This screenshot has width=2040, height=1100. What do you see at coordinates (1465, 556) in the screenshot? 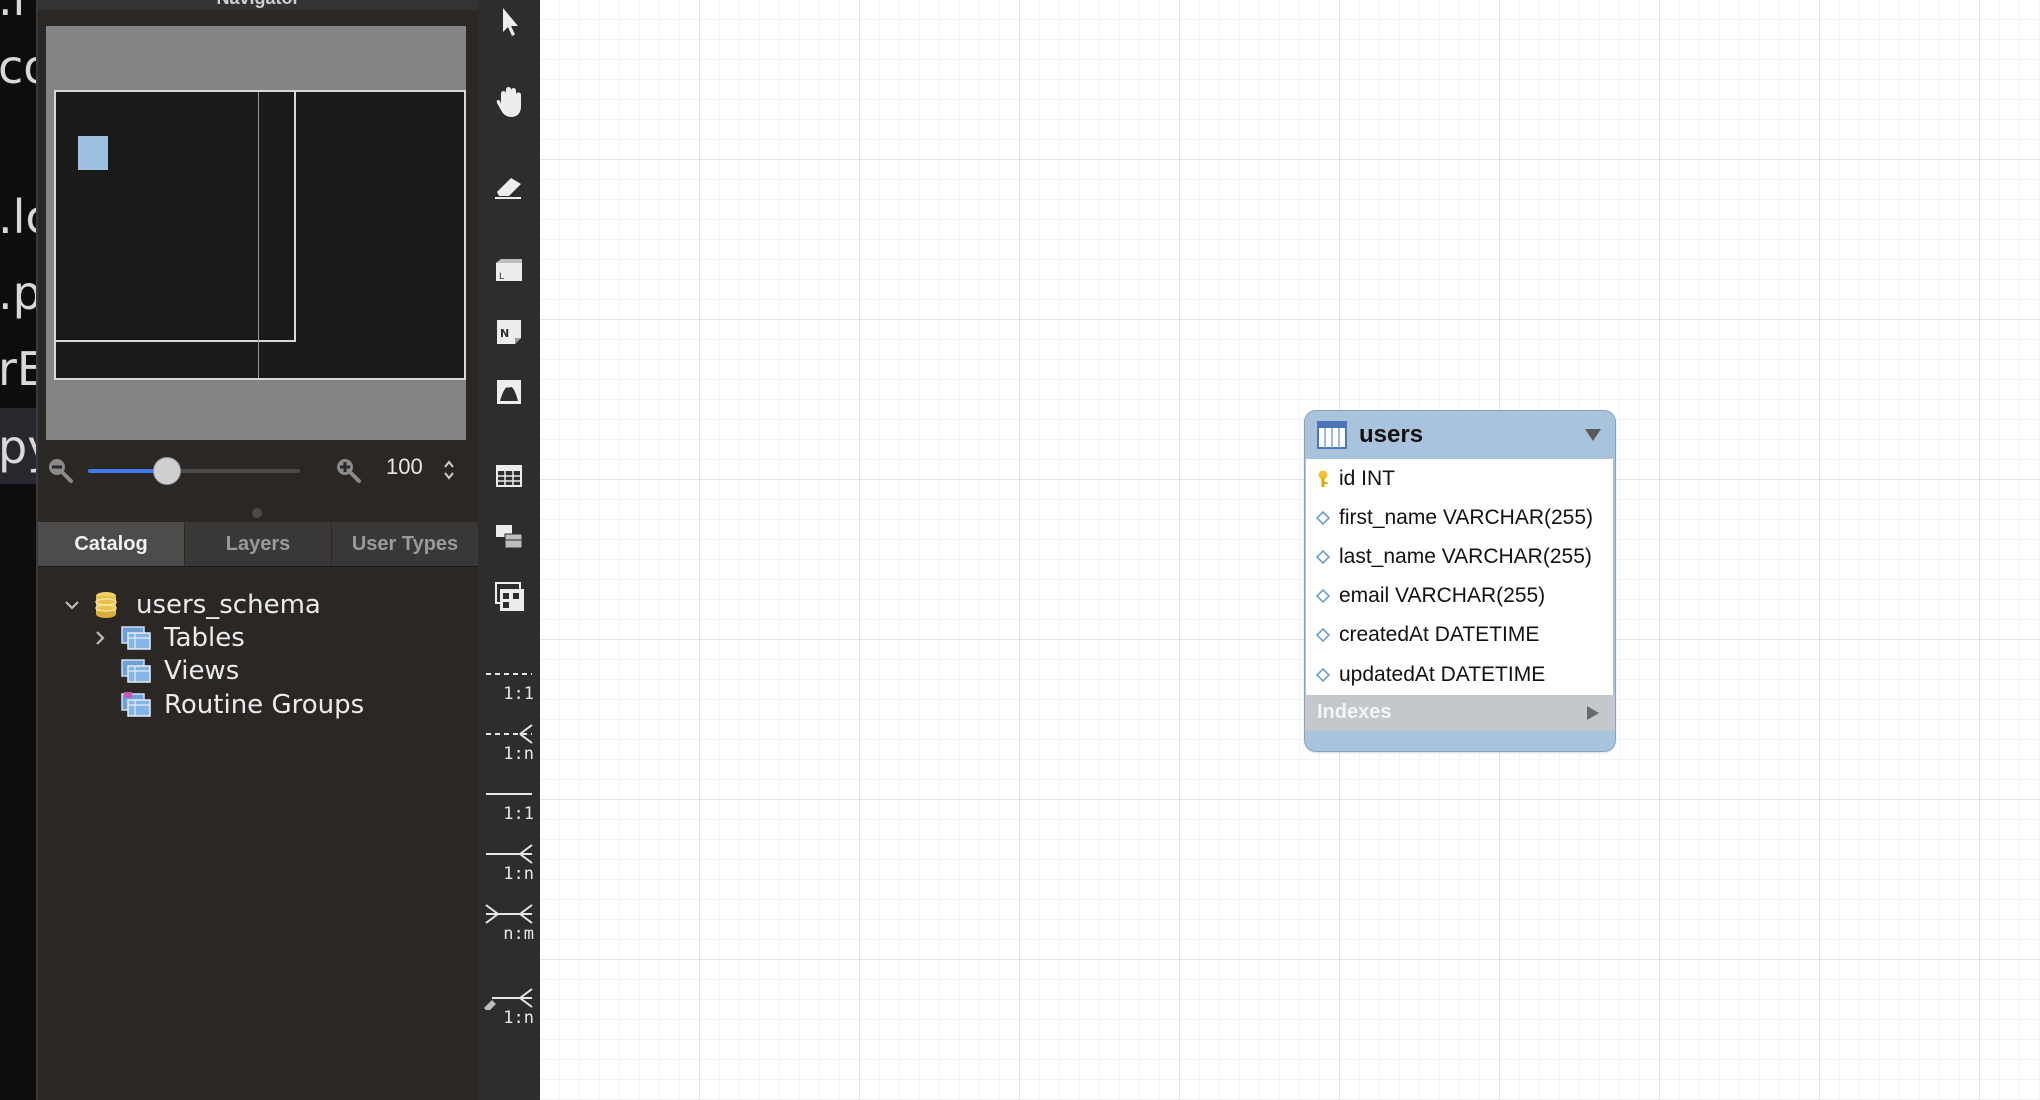
I see `column-text: last_name VARCHAR(255)` at bounding box center [1465, 556].